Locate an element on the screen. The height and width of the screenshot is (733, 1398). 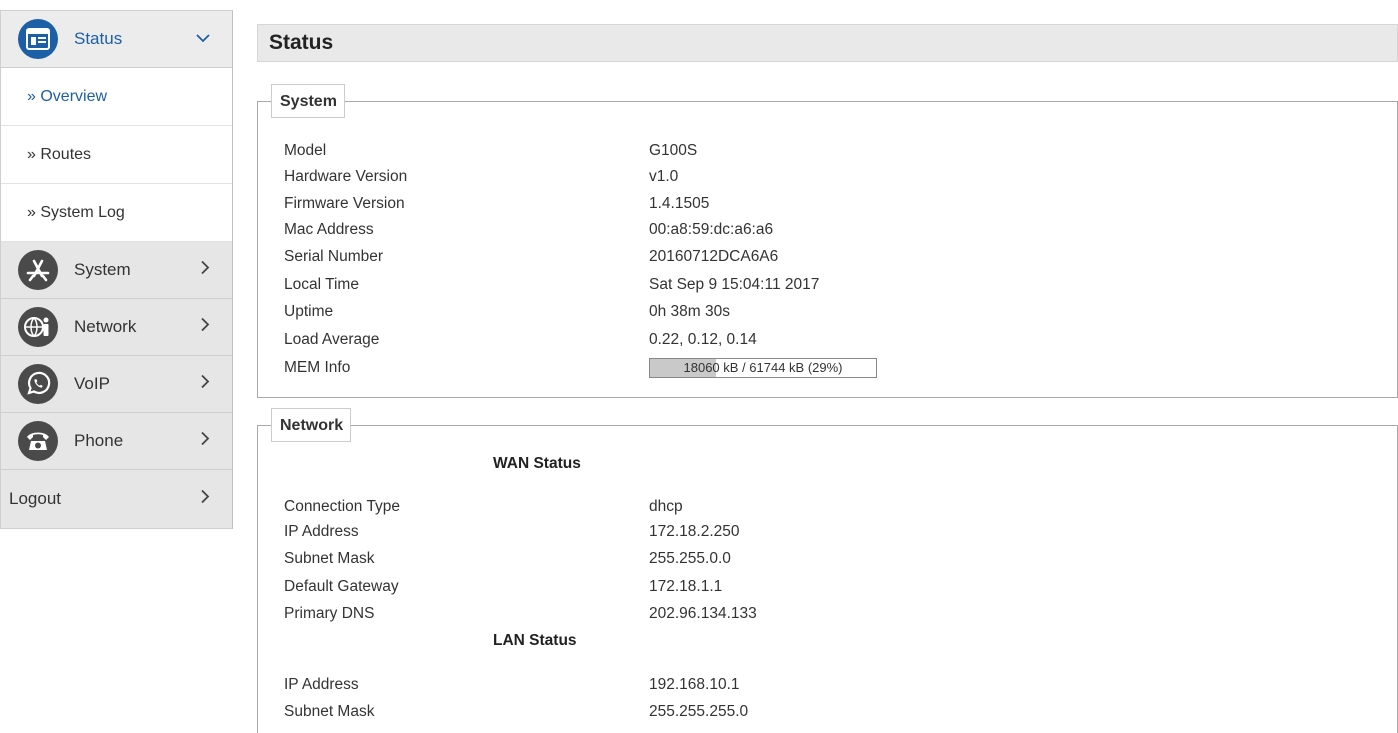
nav-logout-label: Logout is located at coordinates (35, 498).